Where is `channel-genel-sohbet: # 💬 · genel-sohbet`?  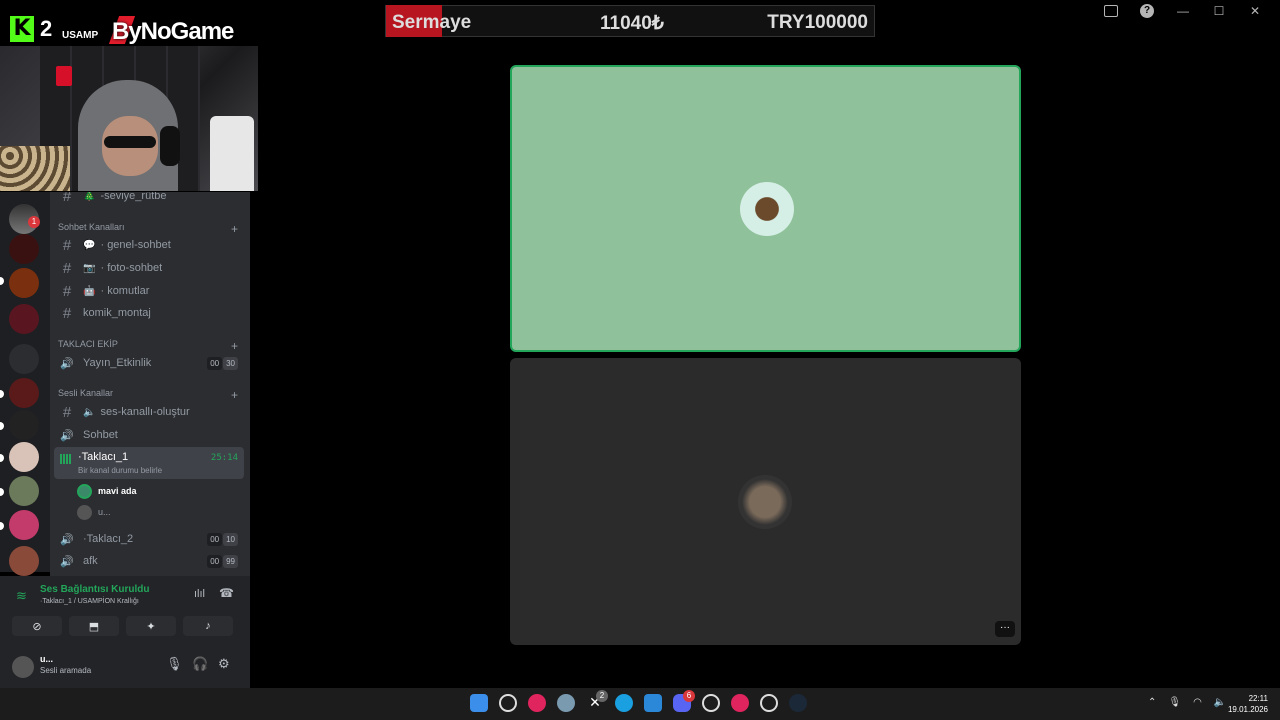
channel-genel-sohbet: # 💬 · genel-sohbet is located at coordinates (149, 245).